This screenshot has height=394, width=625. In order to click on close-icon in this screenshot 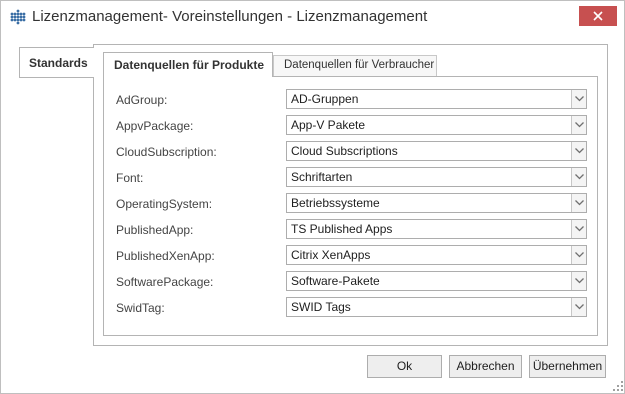, I will do `click(598, 16)`.